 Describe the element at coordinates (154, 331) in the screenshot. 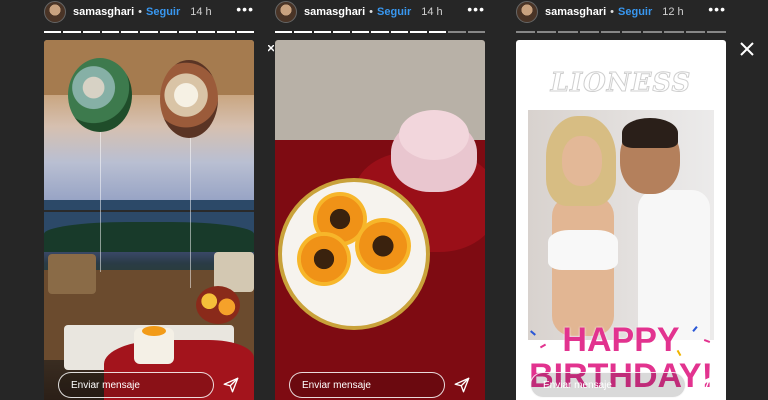

I see `cake-flower` at that location.